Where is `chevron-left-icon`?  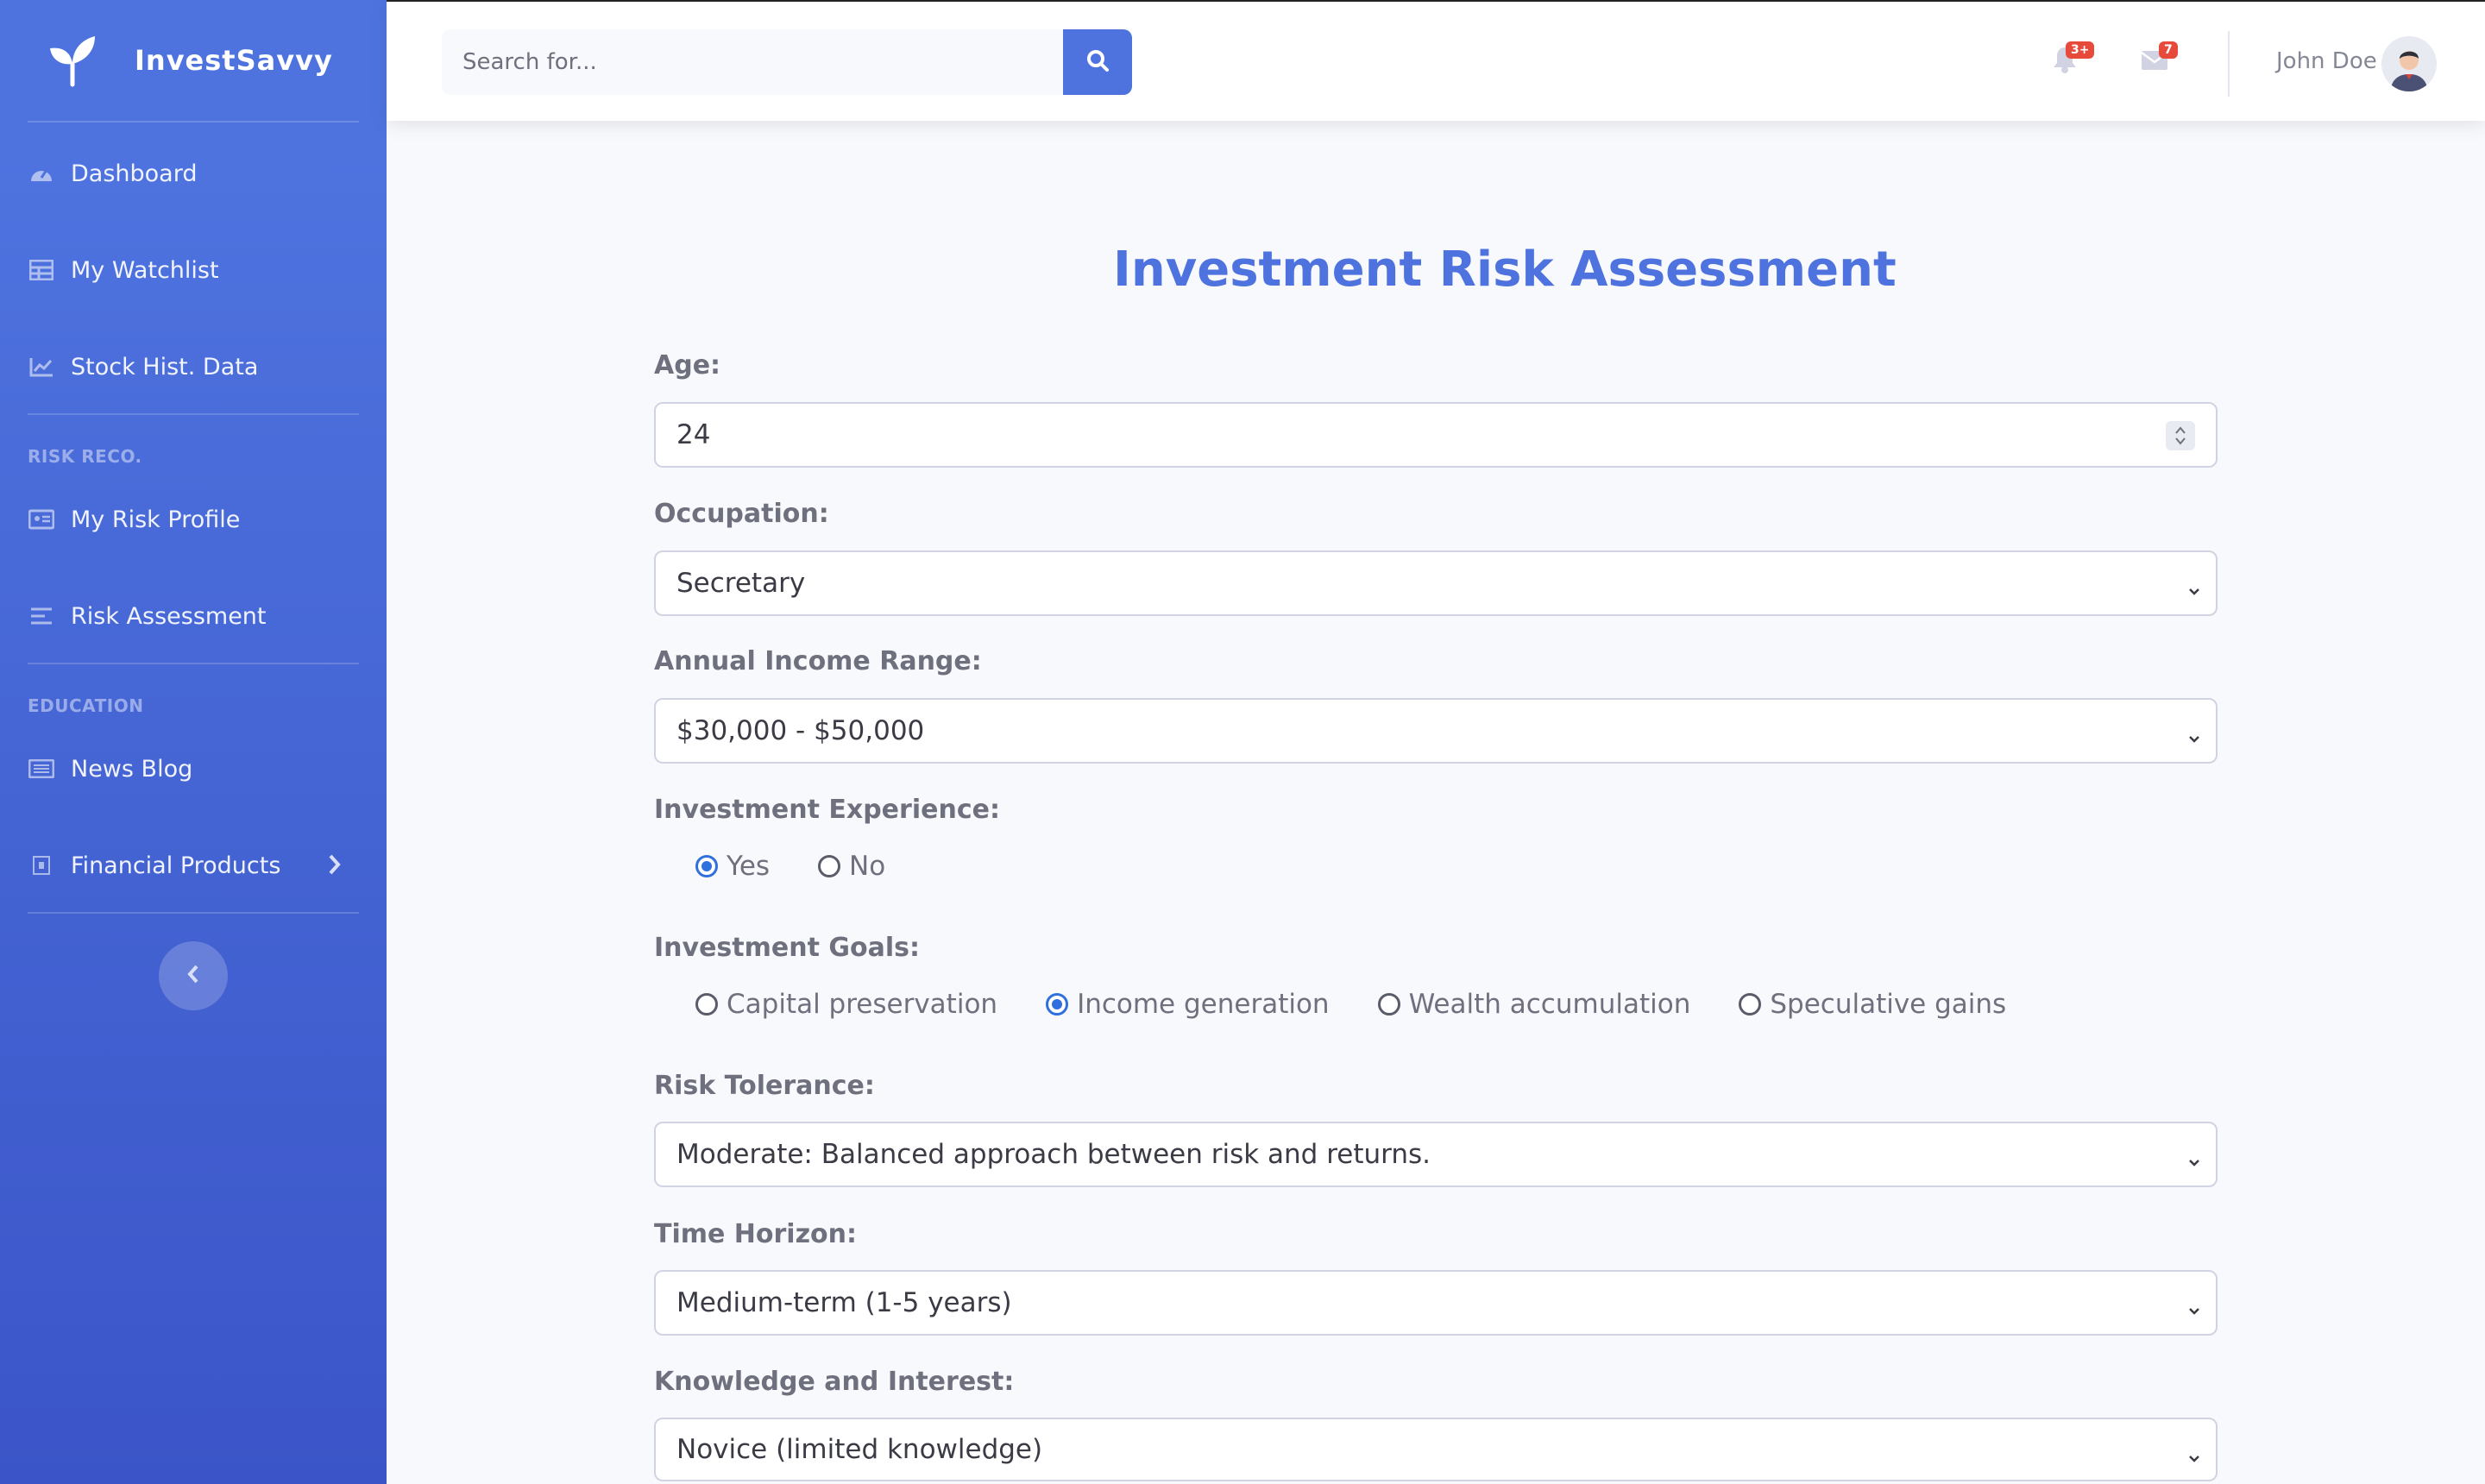
chevron-left-icon is located at coordinates (193, 976).